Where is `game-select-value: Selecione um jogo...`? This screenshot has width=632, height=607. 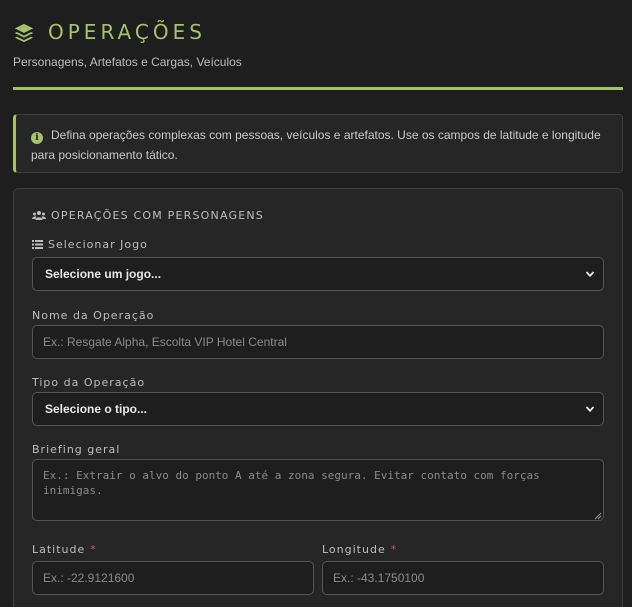
game-select-value: Selecione um jogo... is located at coordinates (103, 274).